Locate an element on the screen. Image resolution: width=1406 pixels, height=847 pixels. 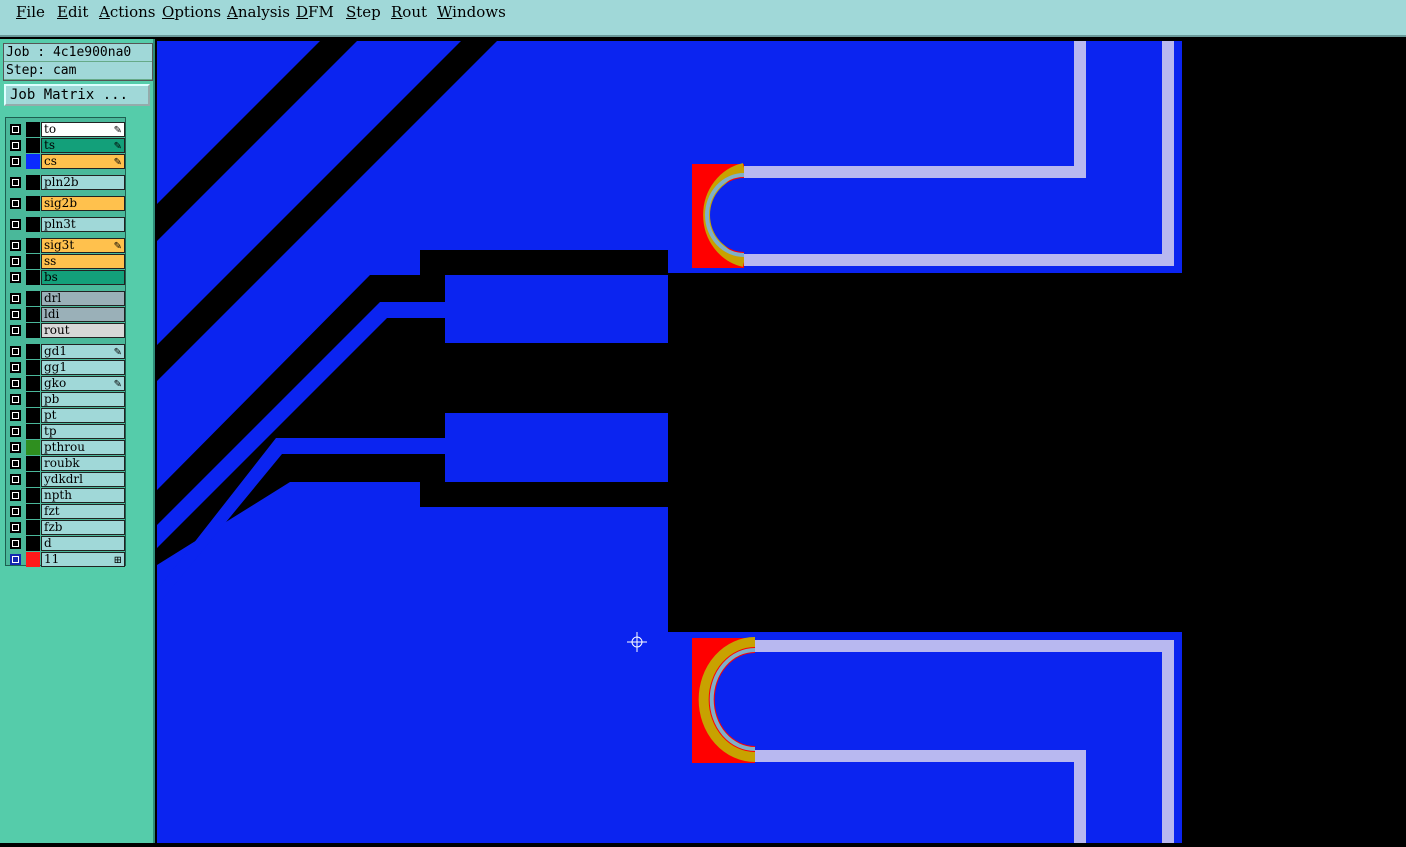
layer-row-d: d is located at coordinates (66, 543).